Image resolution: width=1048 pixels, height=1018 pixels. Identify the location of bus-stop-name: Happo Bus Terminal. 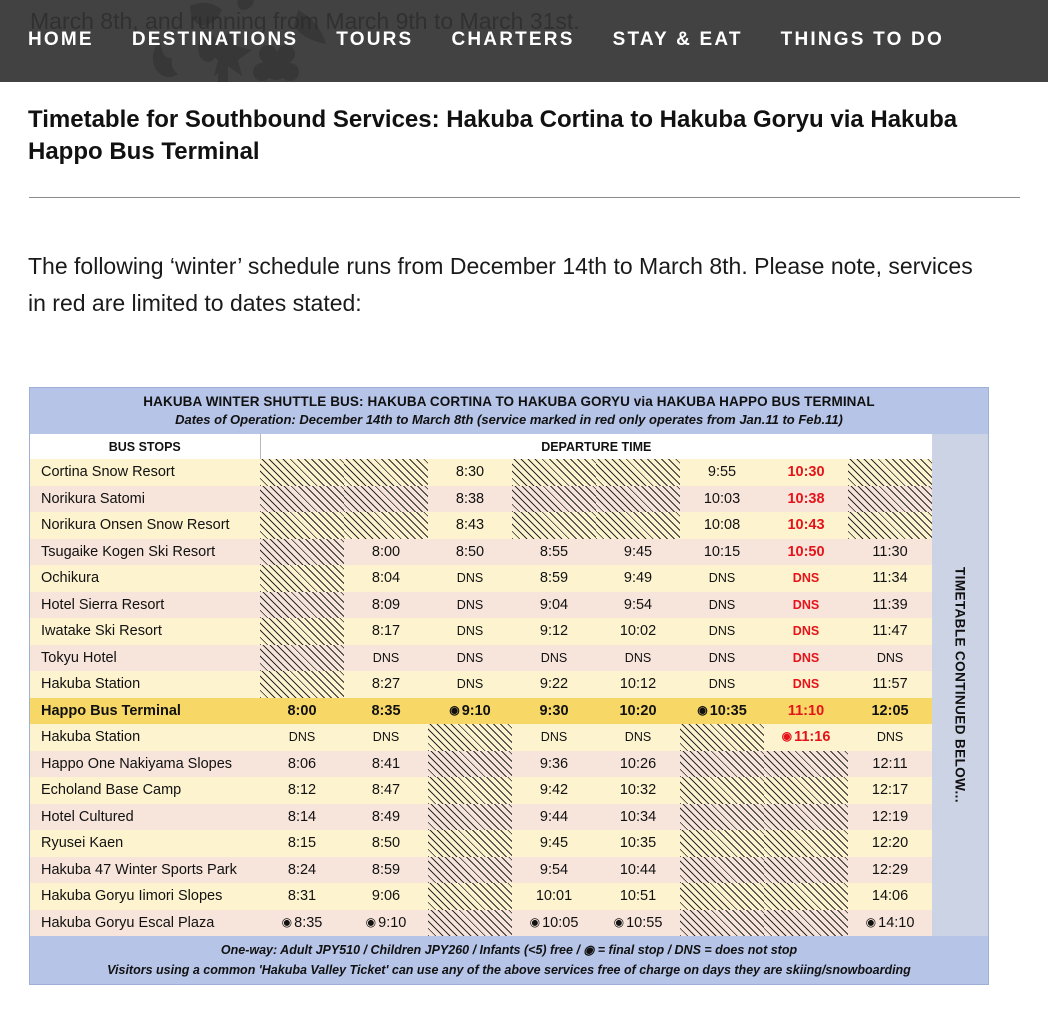
(145, 710).